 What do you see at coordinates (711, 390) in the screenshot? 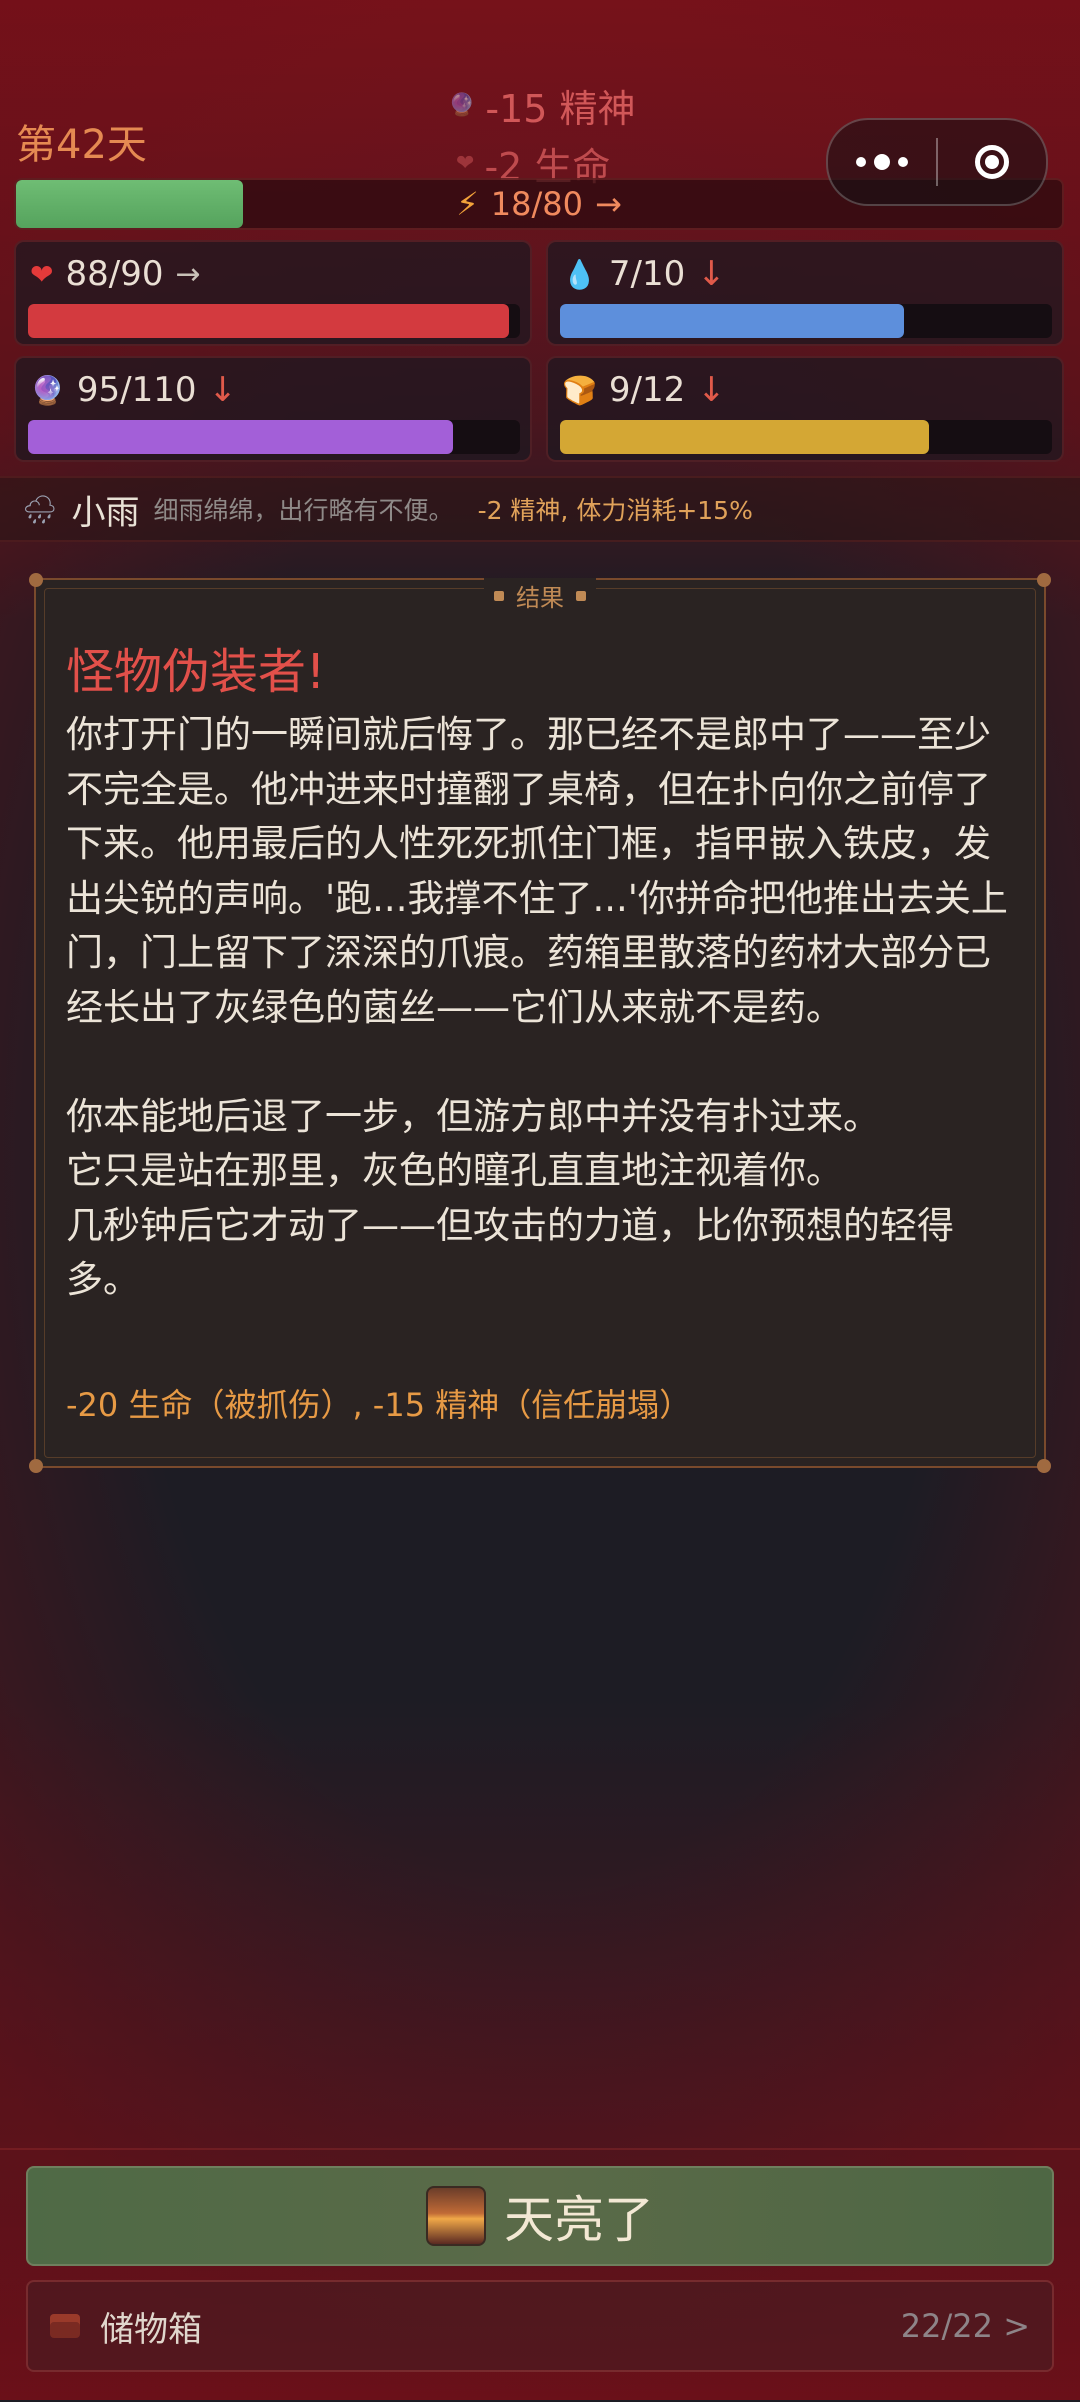
I see `food-trend: ↓` at bounding box center [711, 390].